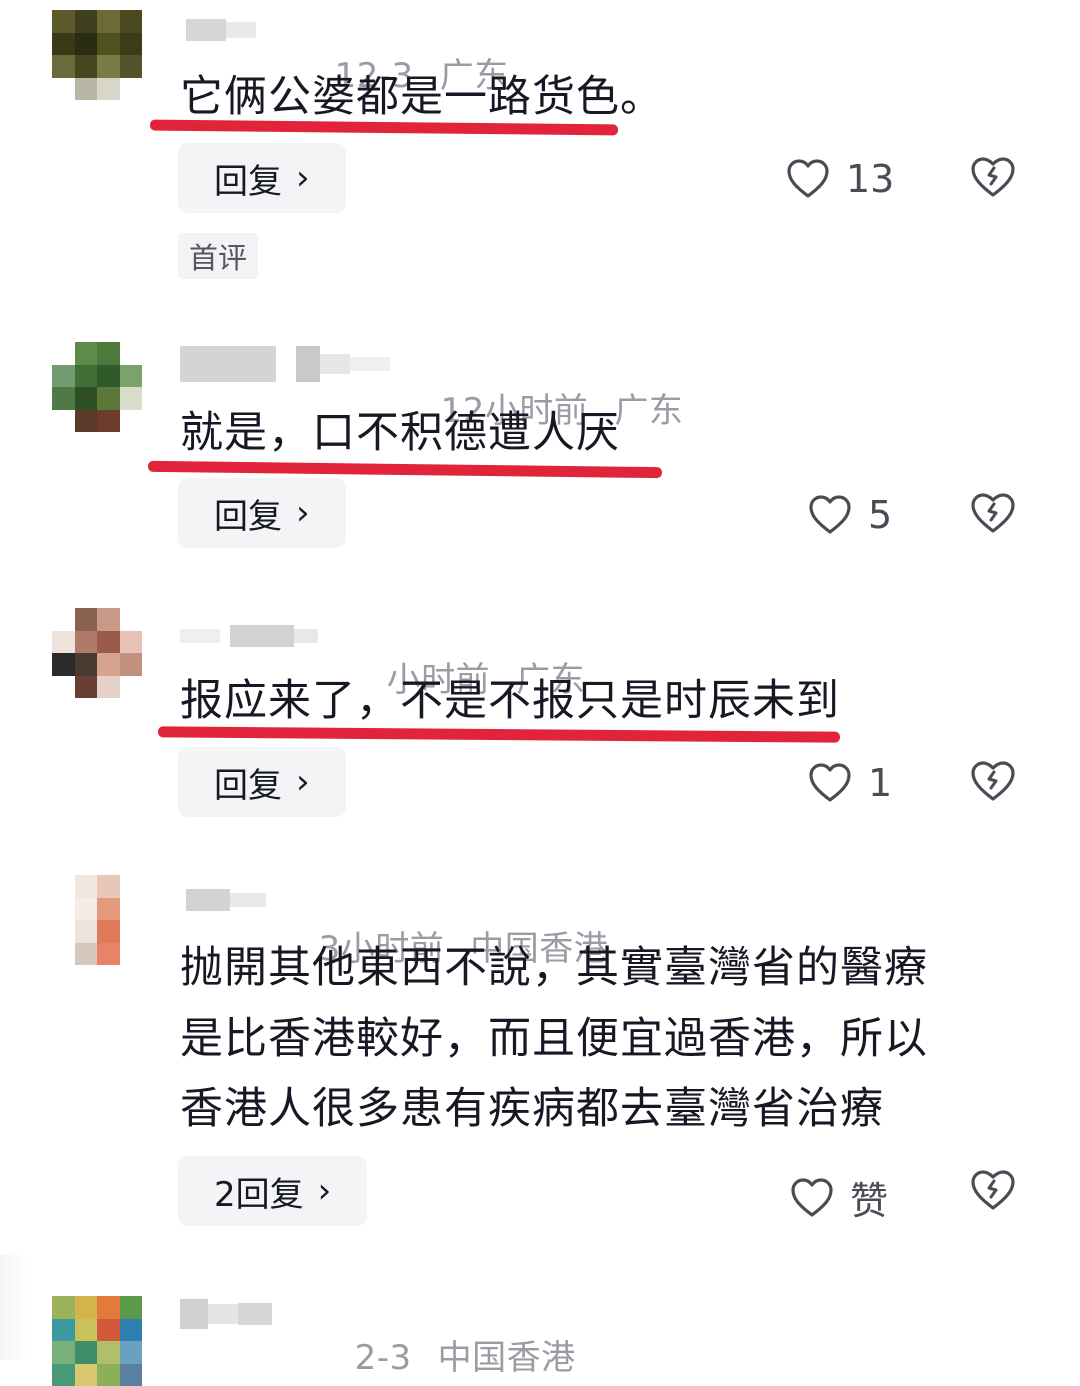 This screenshot has width=1080, height=1386. I want to click on like-count: 5, so click(880, 515).